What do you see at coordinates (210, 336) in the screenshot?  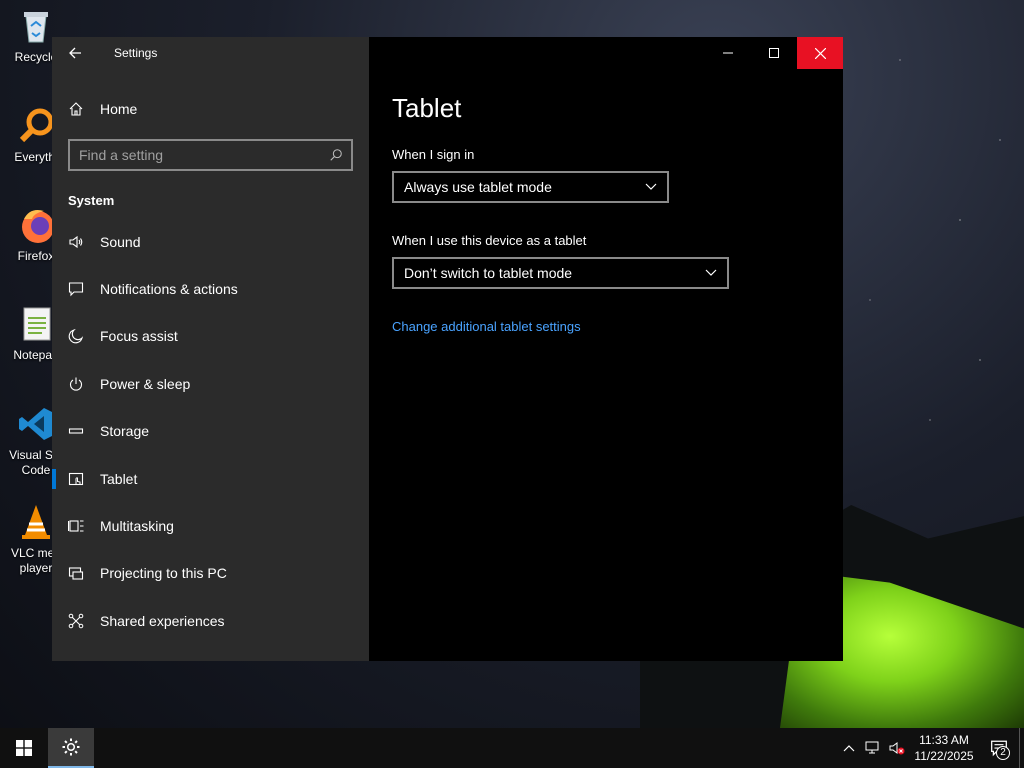 I see `sidebar-item-focus-assist: Focus assist` at bounding box center [210, 336].